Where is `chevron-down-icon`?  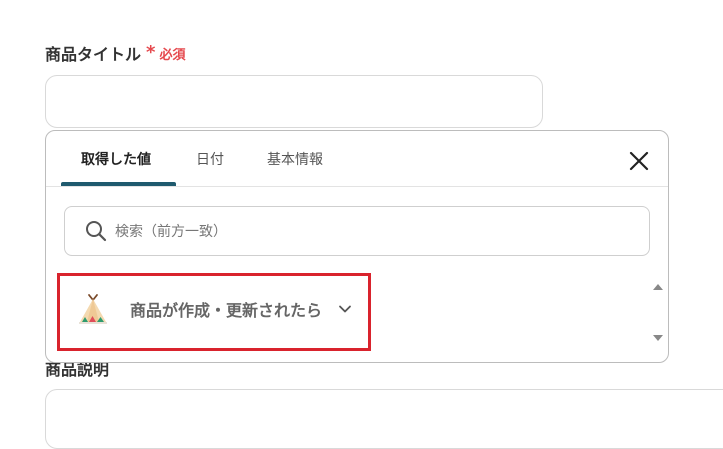
chevron-down-icon is located at coordinates (345, 309).